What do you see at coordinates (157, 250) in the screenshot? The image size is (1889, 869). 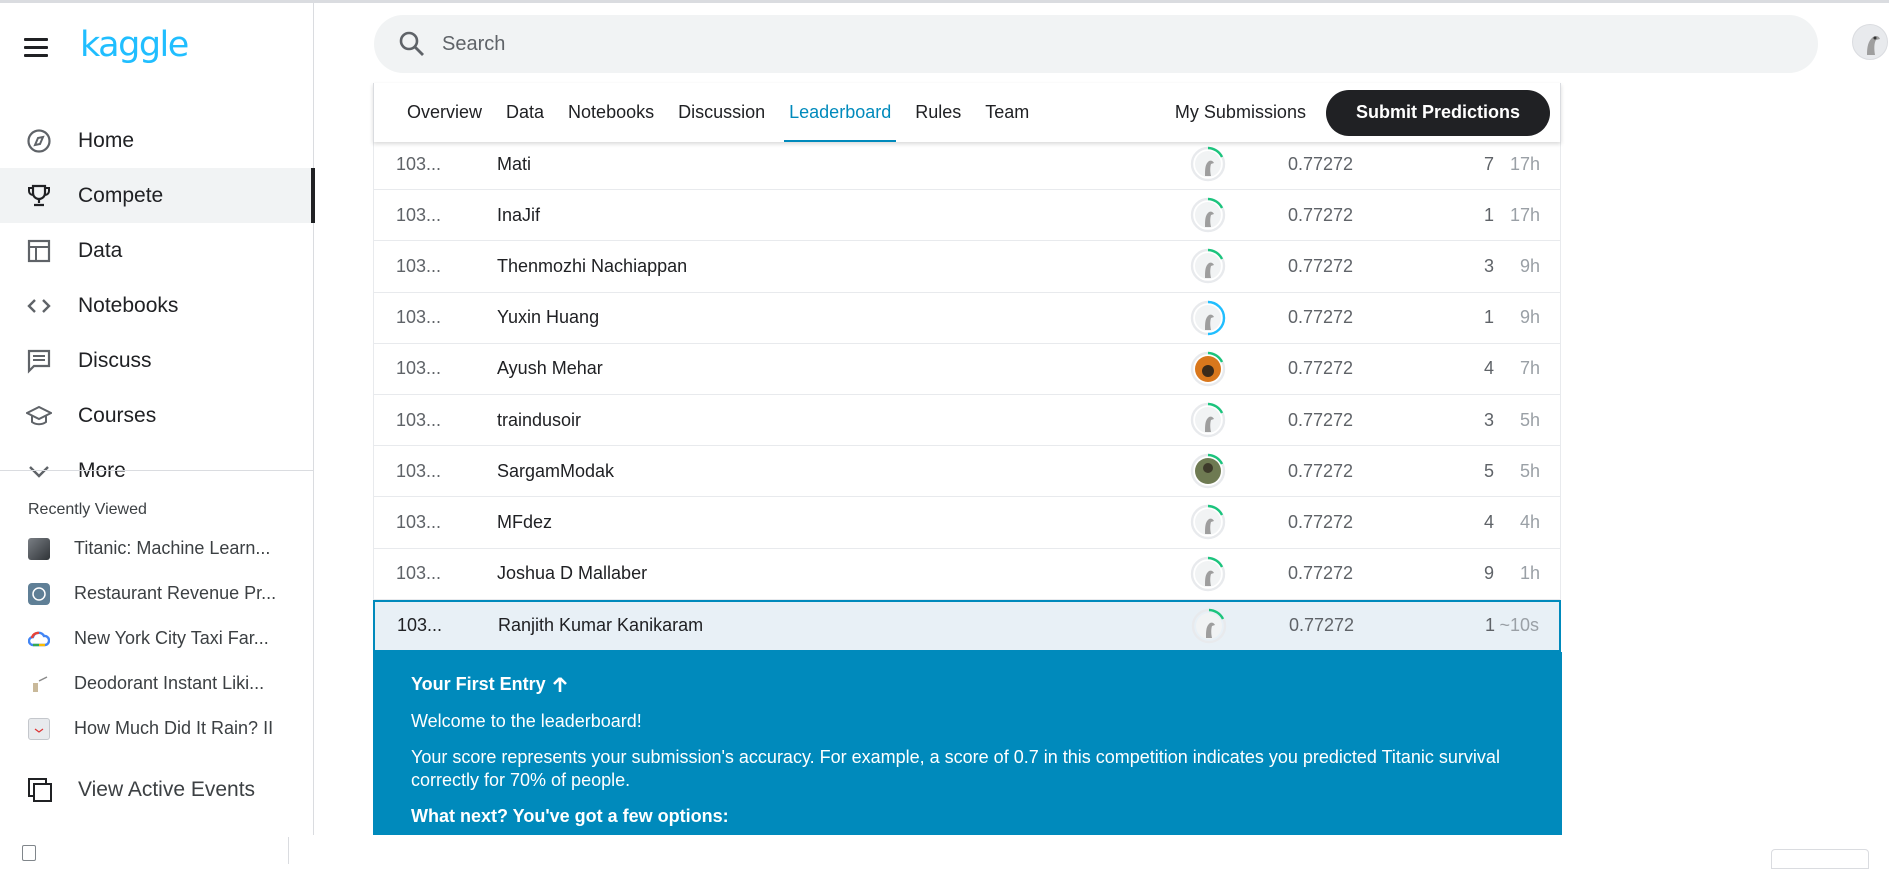 I see `sidebar-item-data: Data` at bounding box center [157, 250].